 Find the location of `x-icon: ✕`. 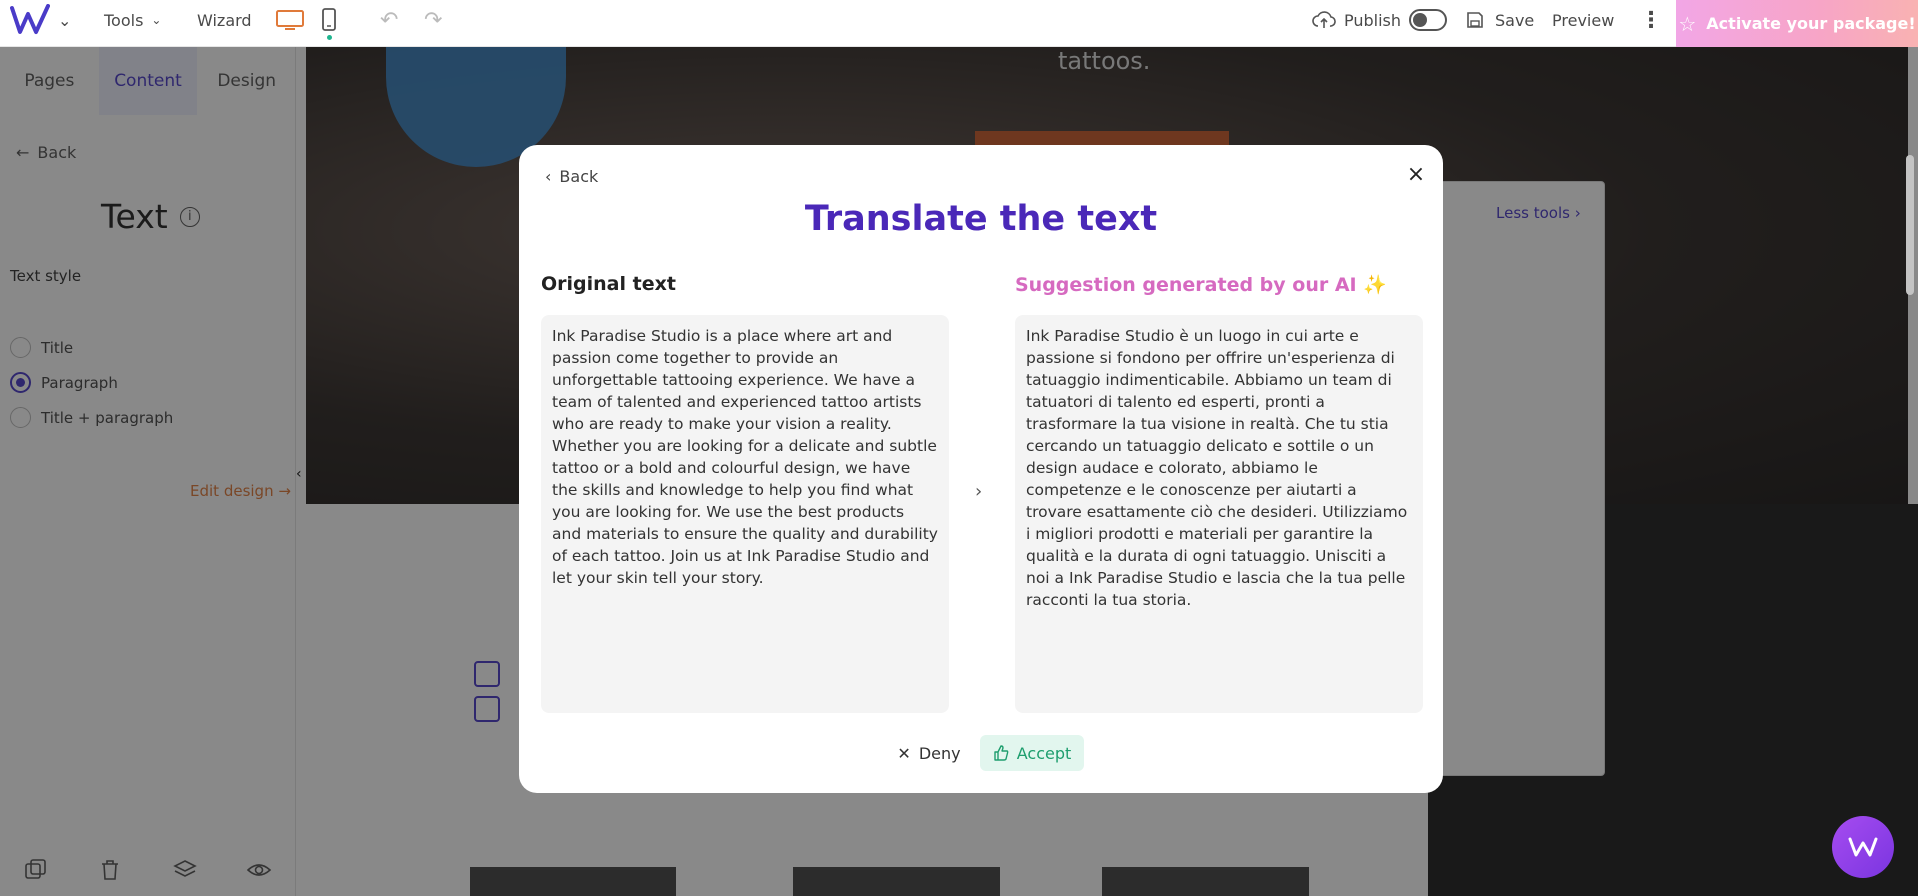

x-icon: ✕ is located at coordinates (904, 753).